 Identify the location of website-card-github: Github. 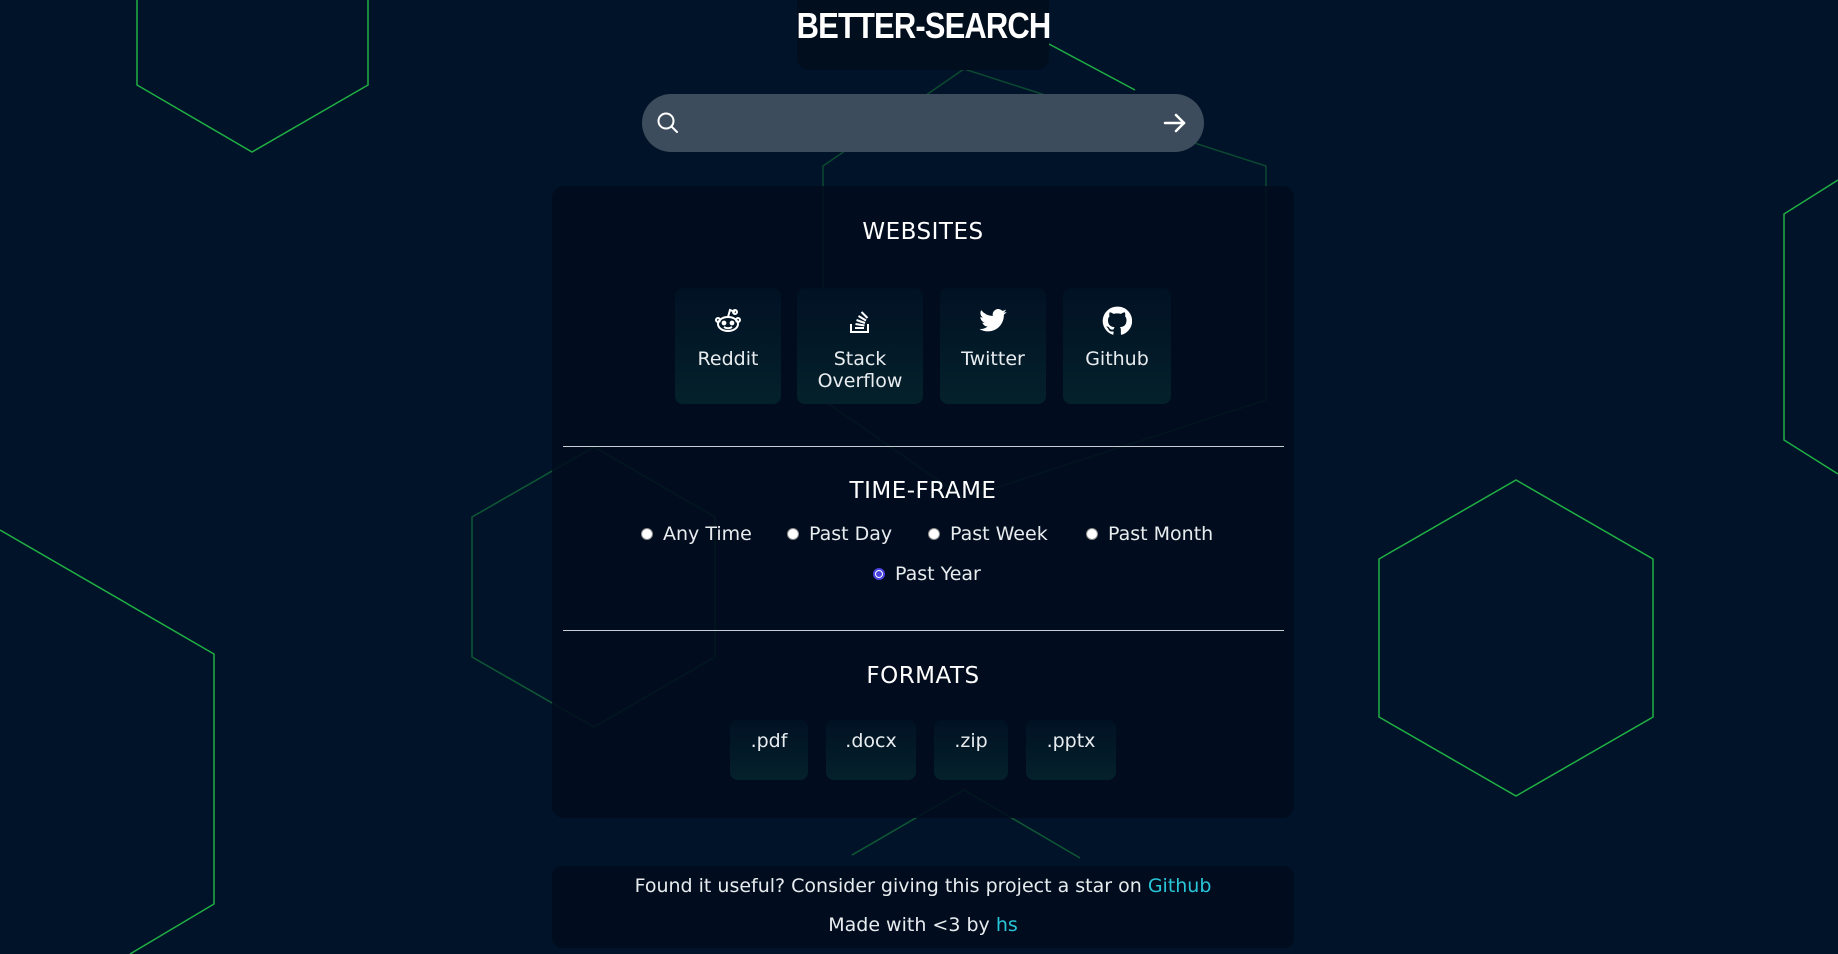
(1117, 346).